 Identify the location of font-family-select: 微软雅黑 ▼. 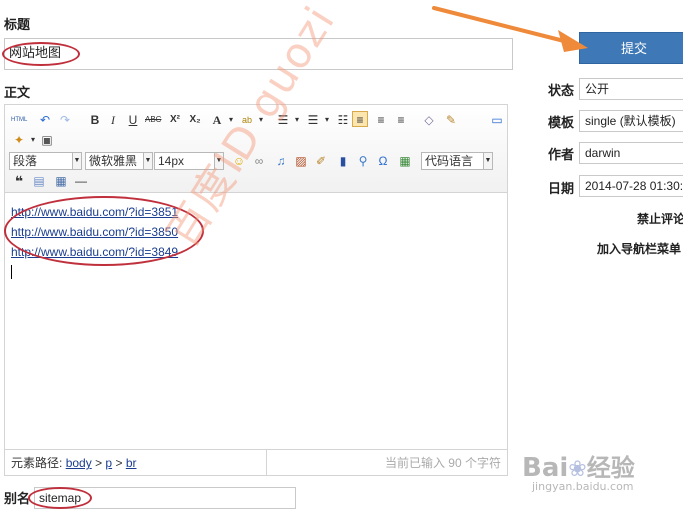
(119, 161).